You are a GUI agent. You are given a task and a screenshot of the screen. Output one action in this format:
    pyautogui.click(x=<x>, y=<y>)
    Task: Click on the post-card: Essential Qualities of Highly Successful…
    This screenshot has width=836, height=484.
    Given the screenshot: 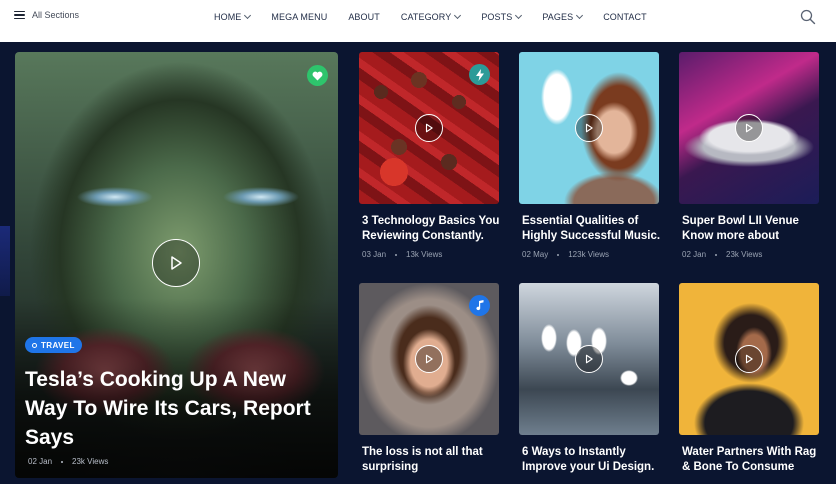 What is the action you would take?
    pyautogui.click(x=589, y=155)
    